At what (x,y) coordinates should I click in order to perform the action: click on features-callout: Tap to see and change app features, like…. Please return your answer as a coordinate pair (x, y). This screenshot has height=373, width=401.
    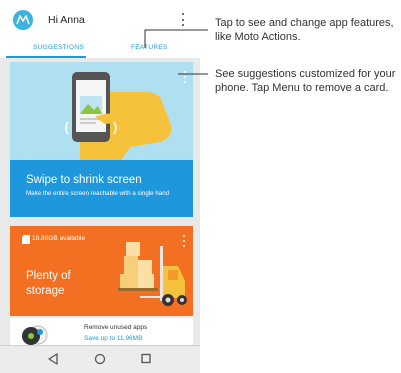
    Looking at the image, I should click on (304, 30).